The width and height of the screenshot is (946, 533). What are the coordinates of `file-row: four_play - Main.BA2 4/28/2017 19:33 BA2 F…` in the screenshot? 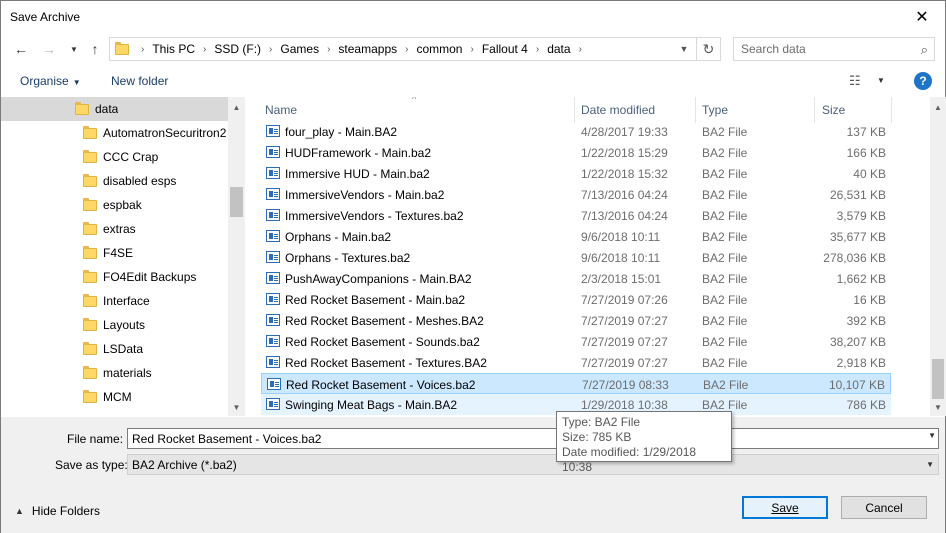 It's located at (576, 131).